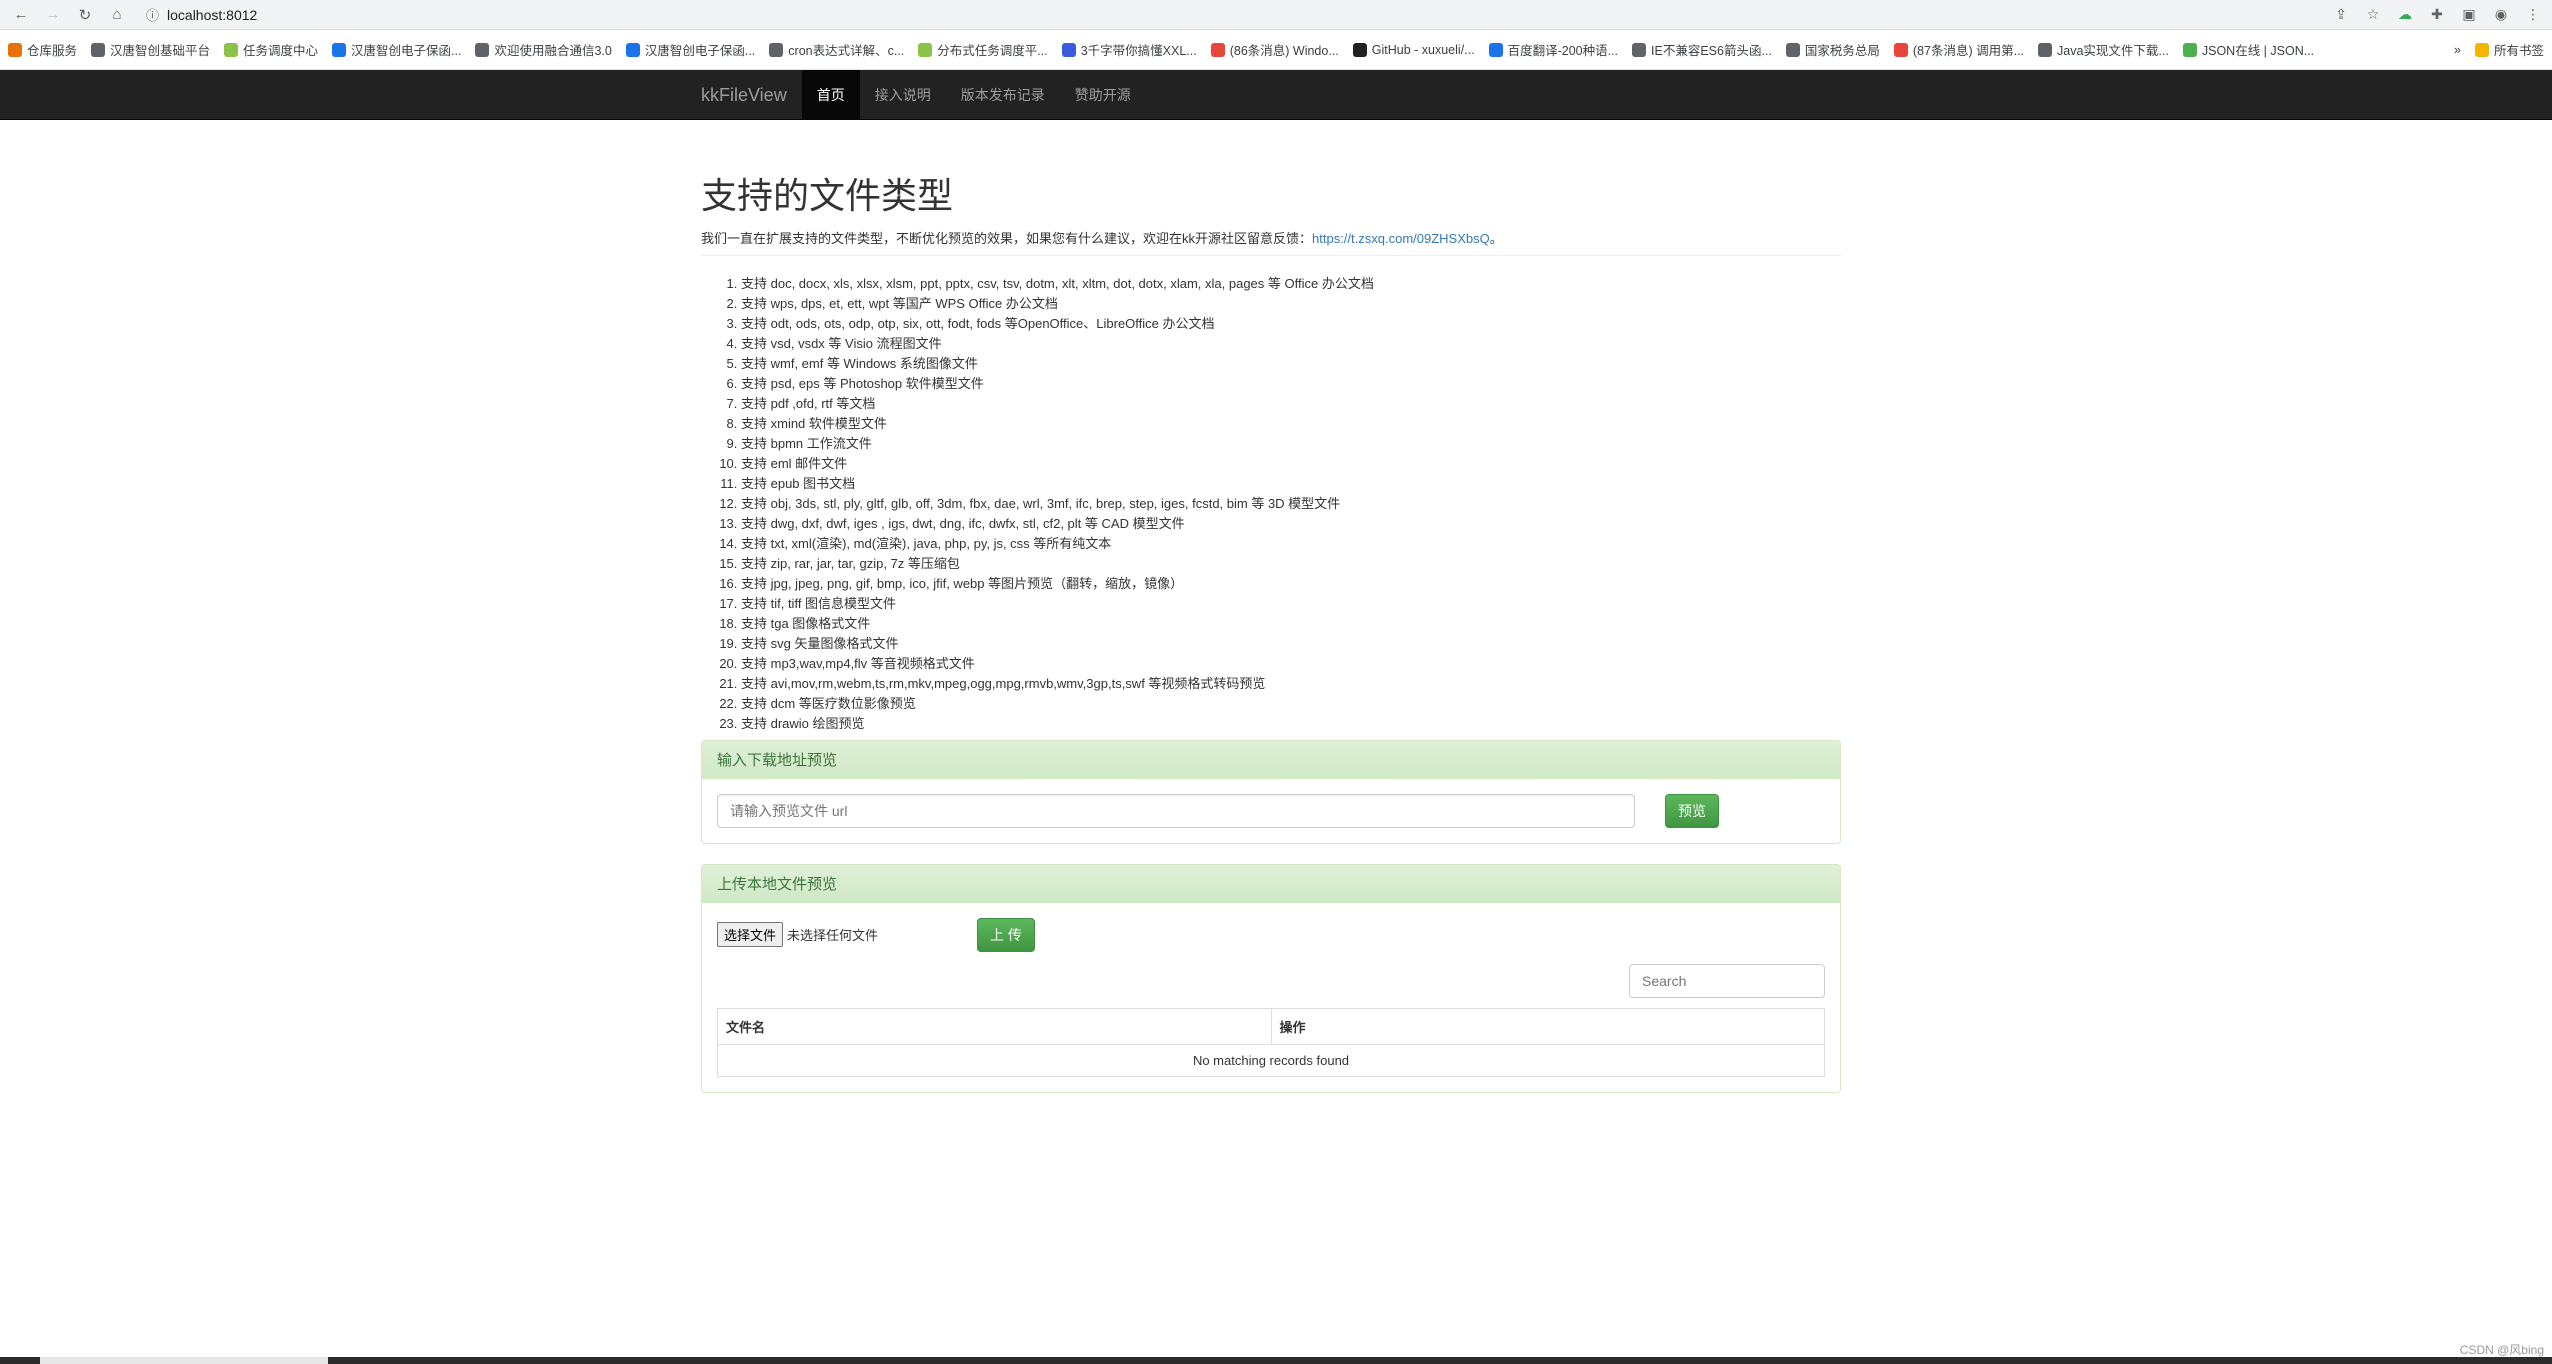  What do you see at coordinates (1003, 95) in the screenshot?
I see `nav-item-2: 版本发布记录` at bounding box center [1003, 95].